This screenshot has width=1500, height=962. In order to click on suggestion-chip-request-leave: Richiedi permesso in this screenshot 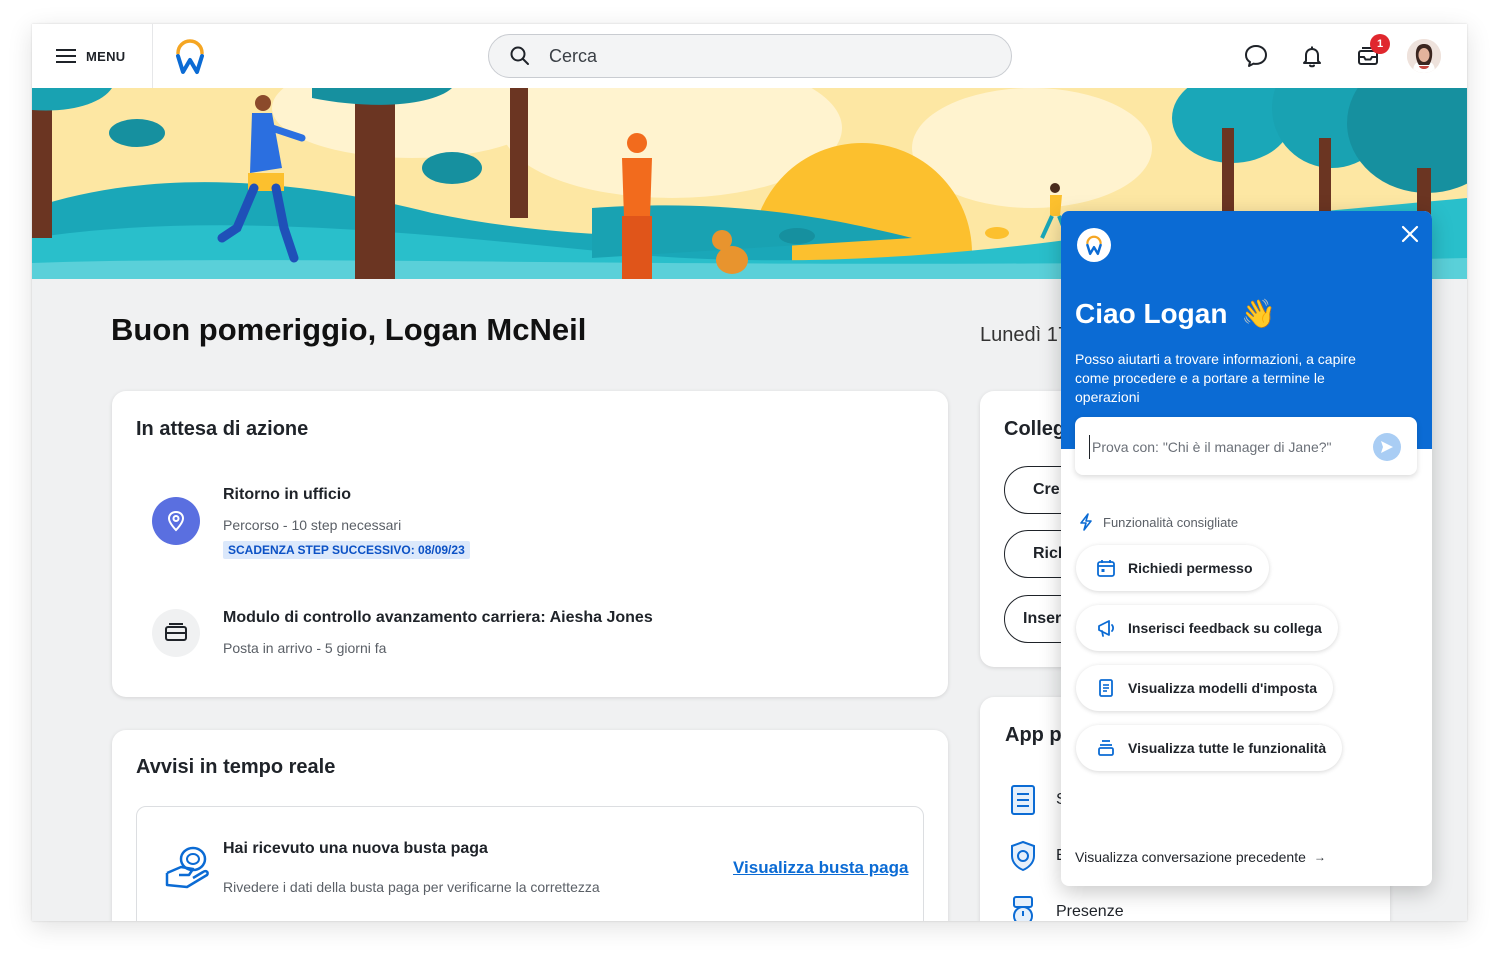, I will do `click(1172, 568)`.